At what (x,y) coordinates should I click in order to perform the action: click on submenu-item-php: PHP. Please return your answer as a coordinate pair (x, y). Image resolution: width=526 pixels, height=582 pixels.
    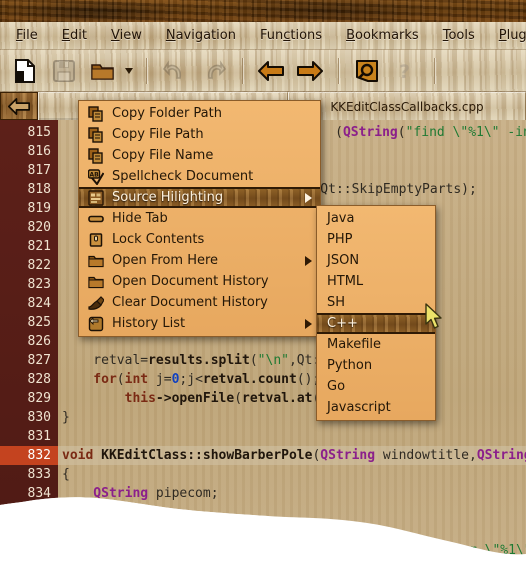
    Looking at the image, I should click on (376, 239).